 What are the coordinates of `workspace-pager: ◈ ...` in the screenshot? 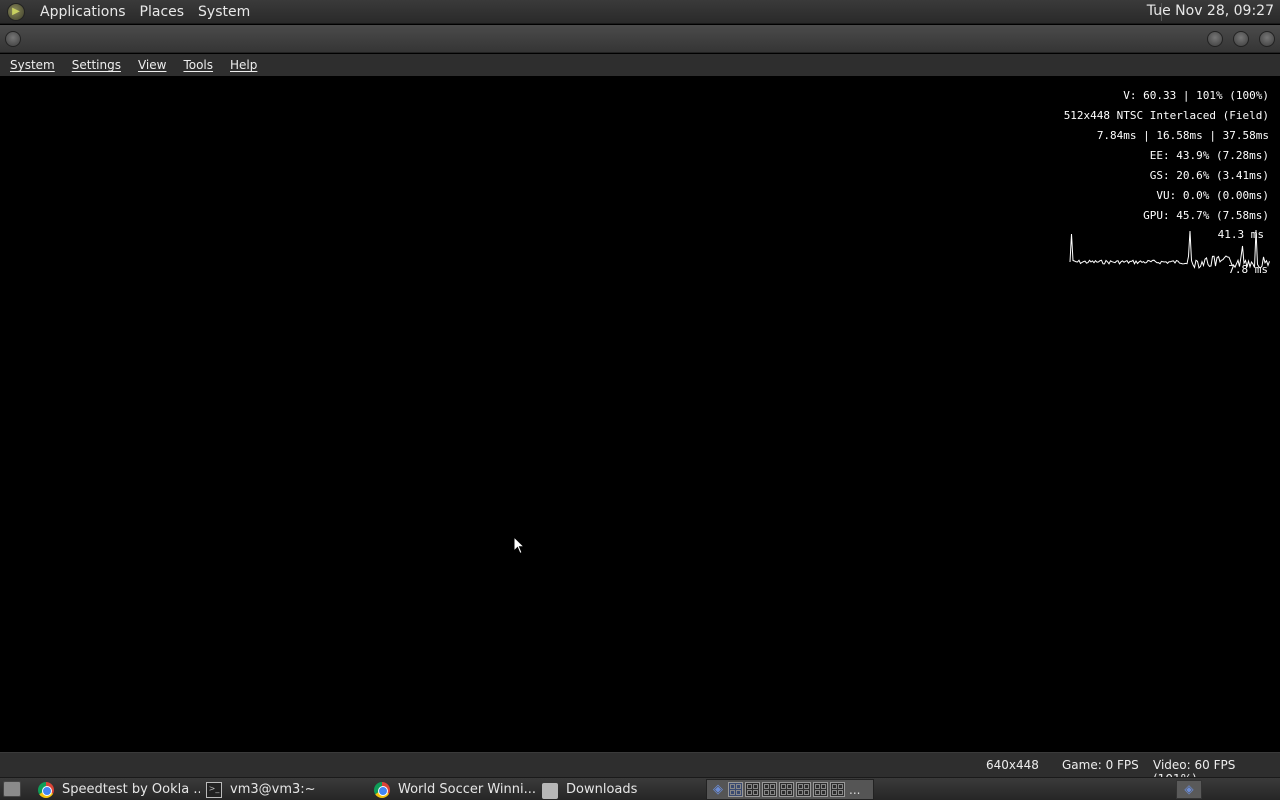 It's located at (790, 789).